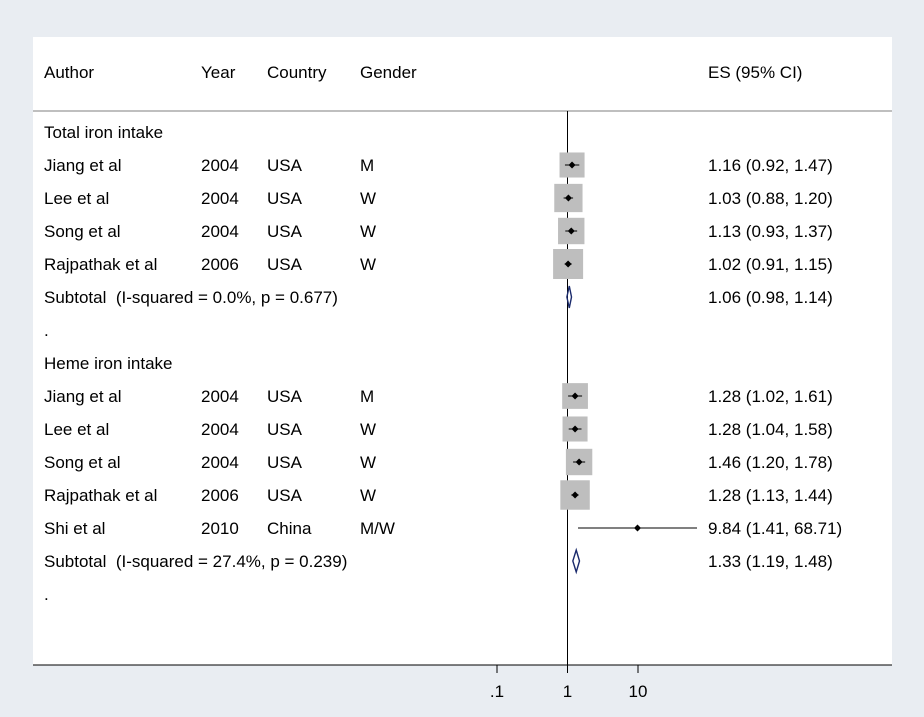  I want to click on study-es-label: 1.28 (1.02, 1.61), so click(770, 396).